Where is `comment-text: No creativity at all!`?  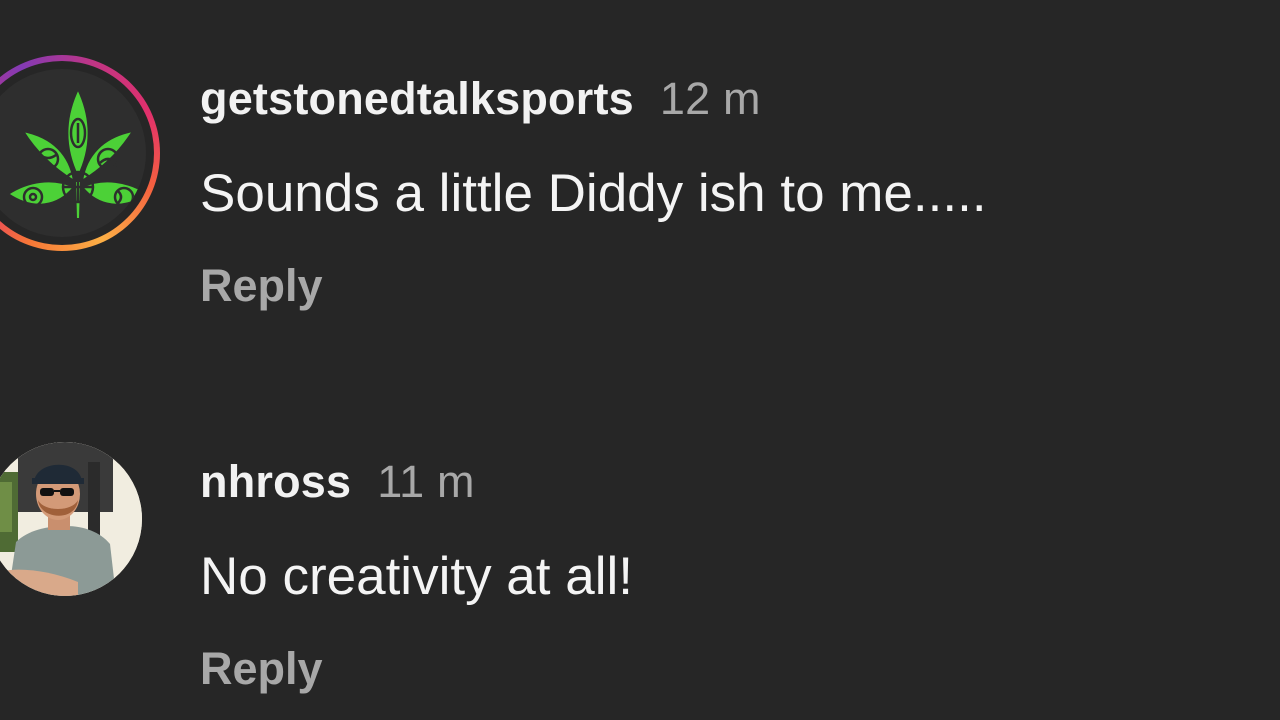
comment-text: No creativity at all! is located at coordinates (416, 576).